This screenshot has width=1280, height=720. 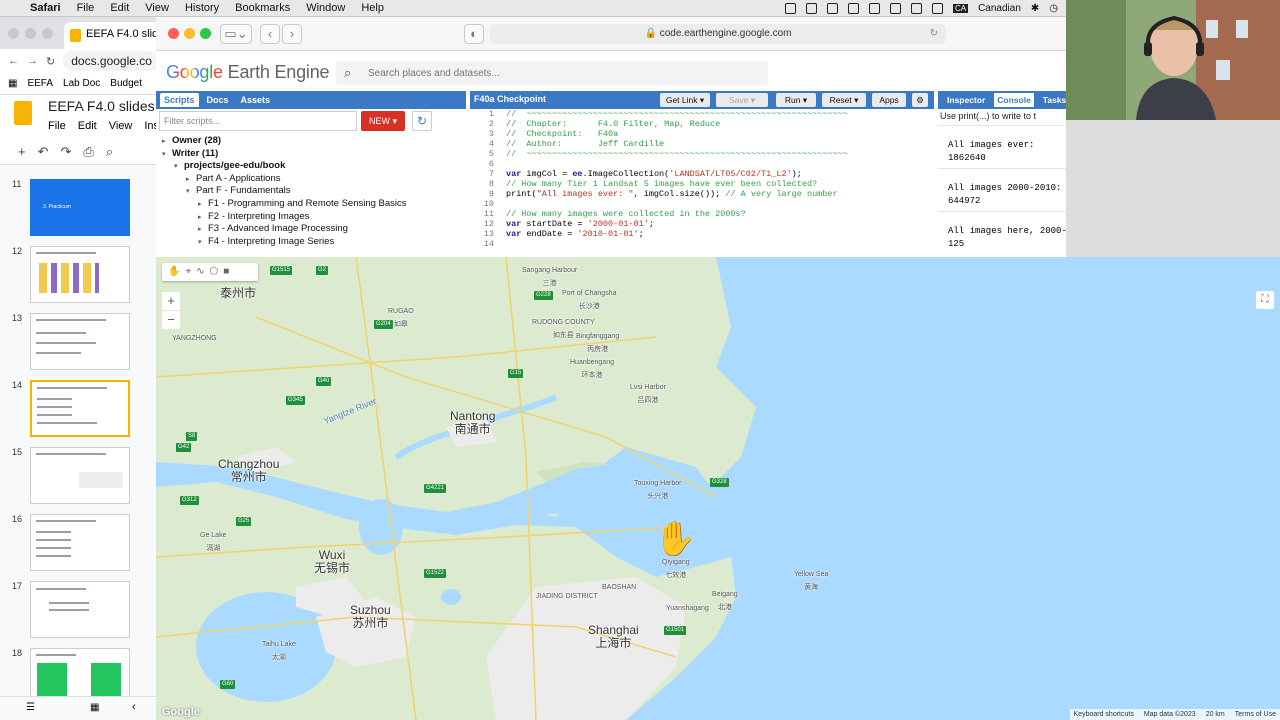 I want to click on print-icon: ⎙, so click(x=88, y=152).